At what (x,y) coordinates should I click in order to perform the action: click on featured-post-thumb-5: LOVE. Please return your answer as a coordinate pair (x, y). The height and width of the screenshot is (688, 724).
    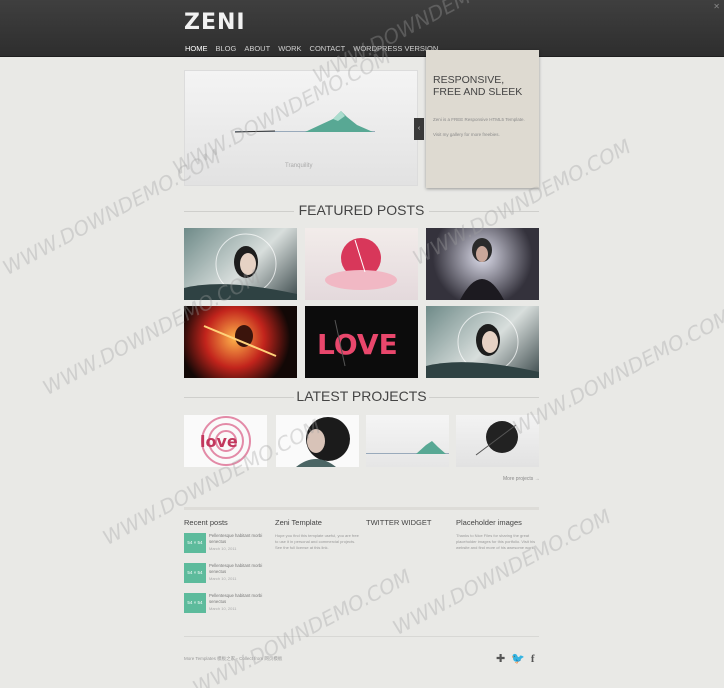
    Looking at the image, I should click on (361, 342).